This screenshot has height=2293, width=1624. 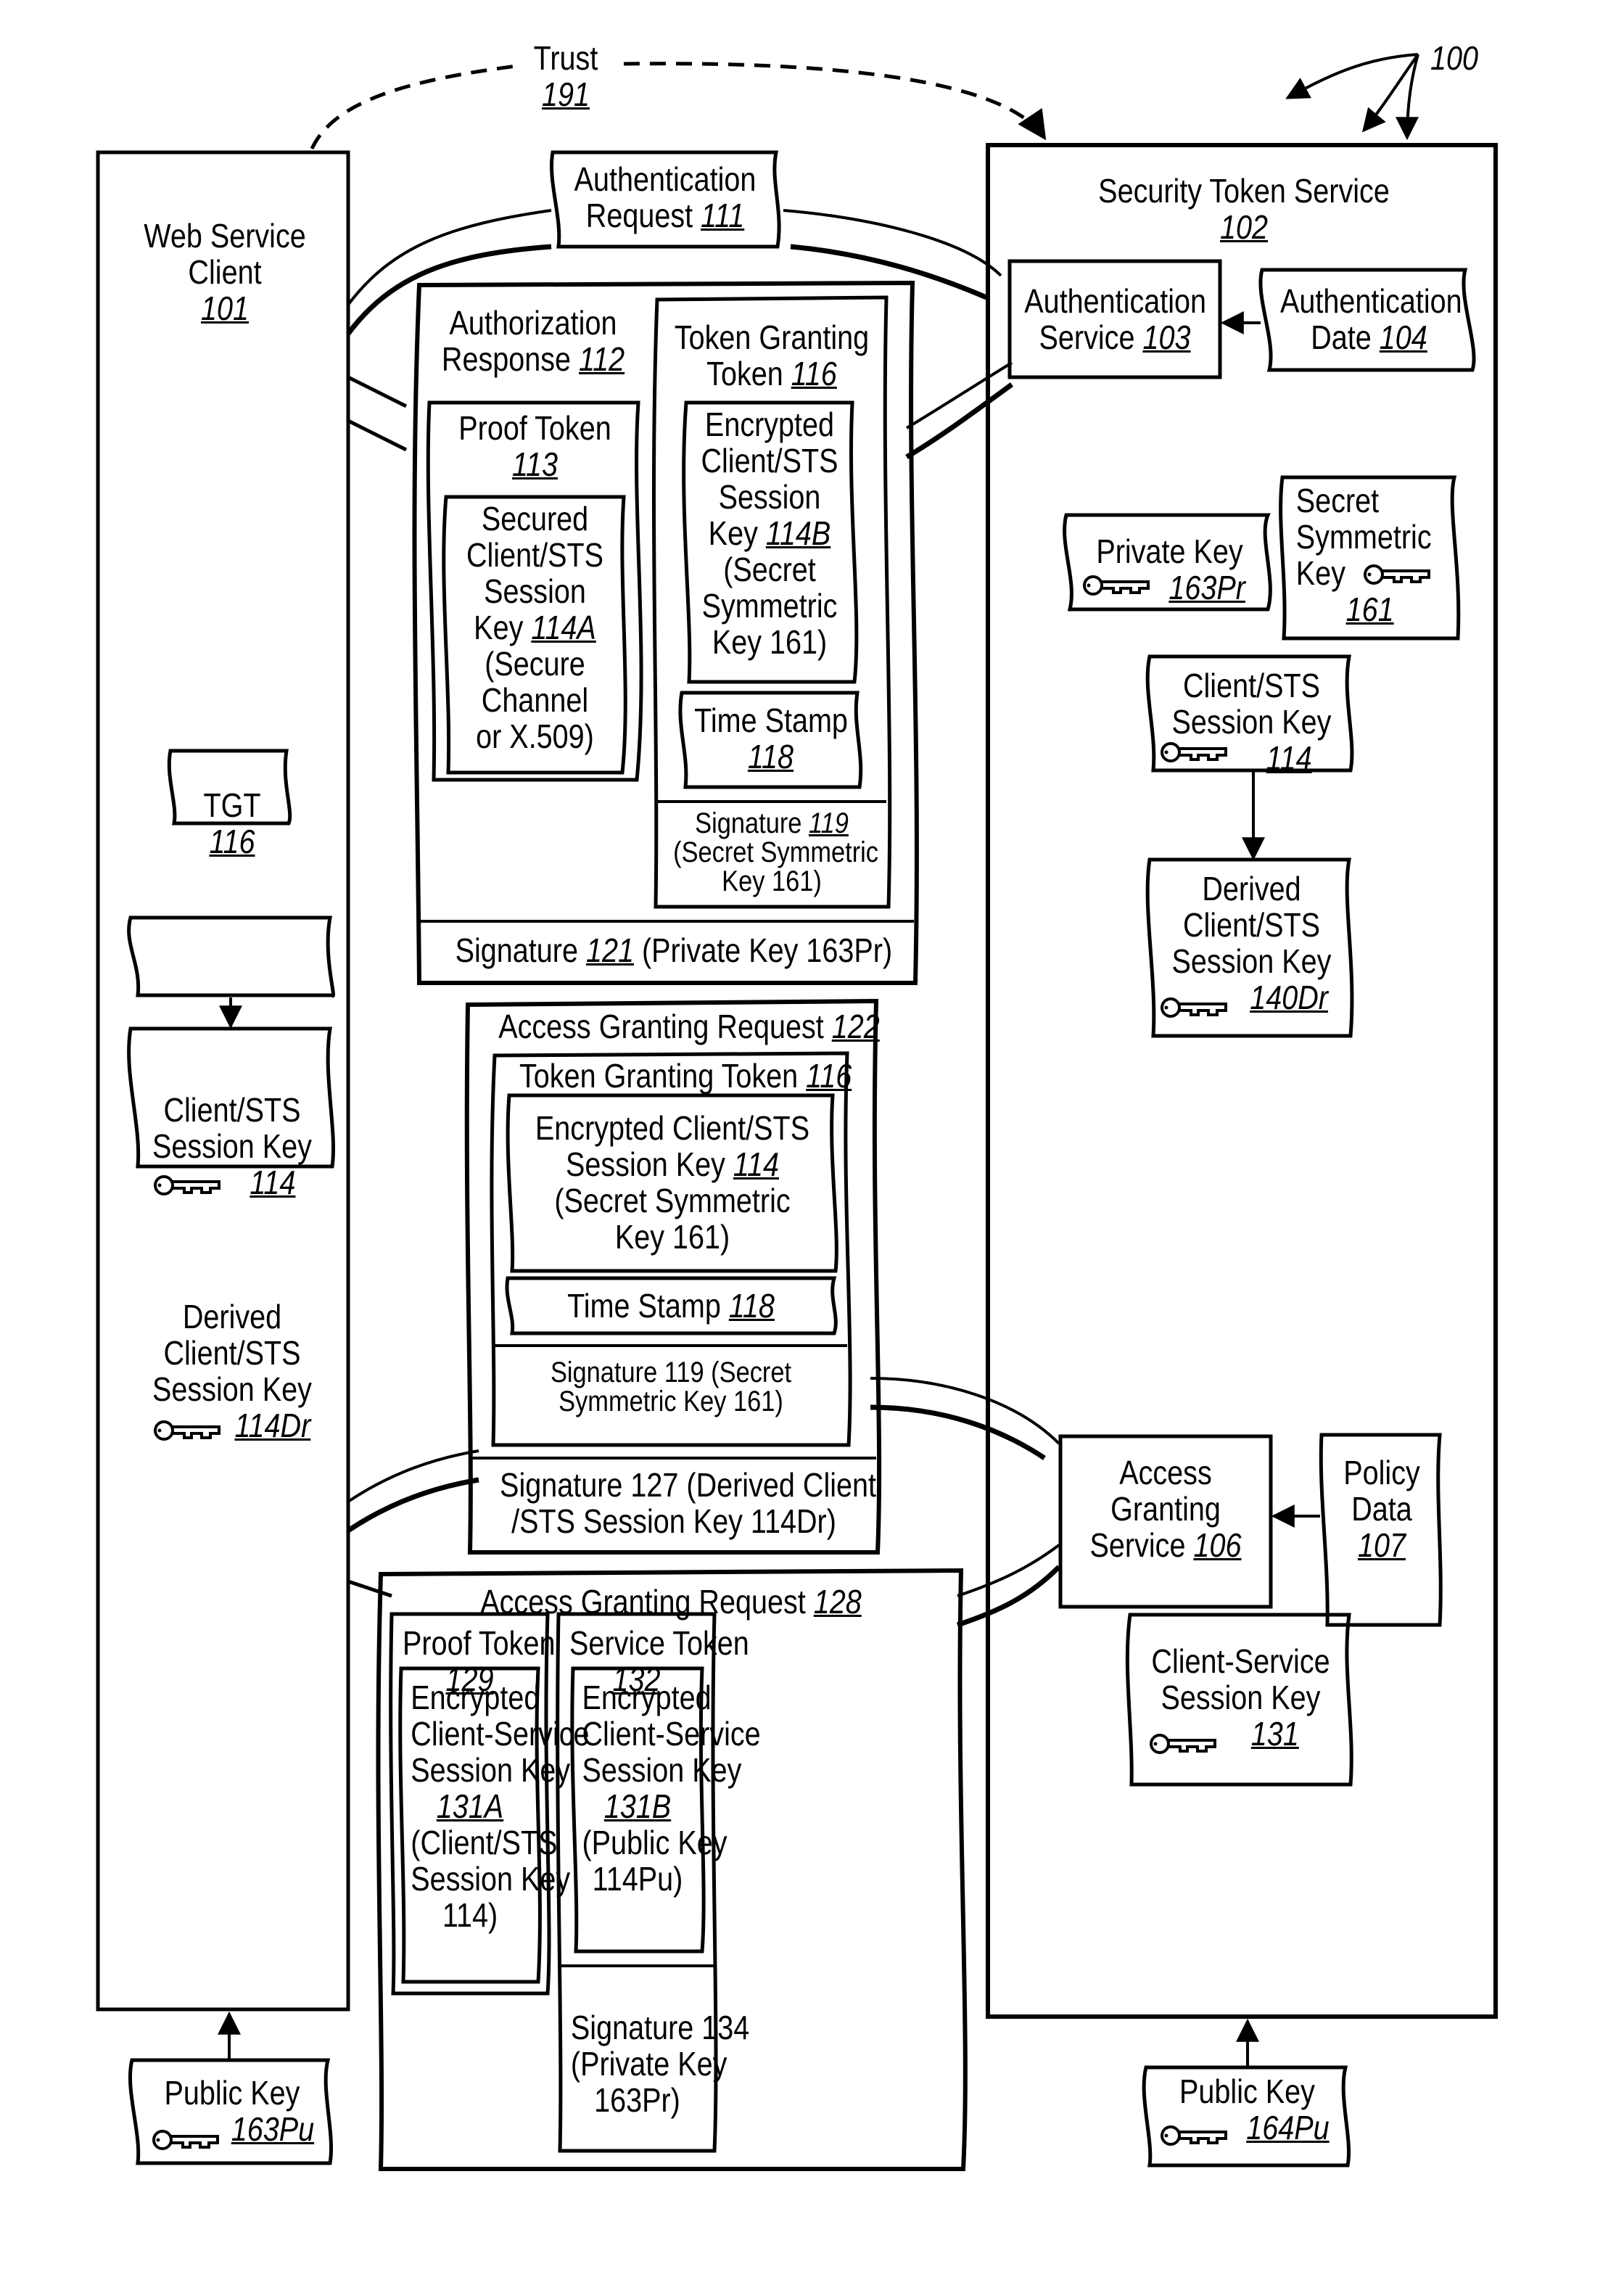 I want to click on access-granting-service-label: Access Granting Service 106, so click(x=1165, y=1509).